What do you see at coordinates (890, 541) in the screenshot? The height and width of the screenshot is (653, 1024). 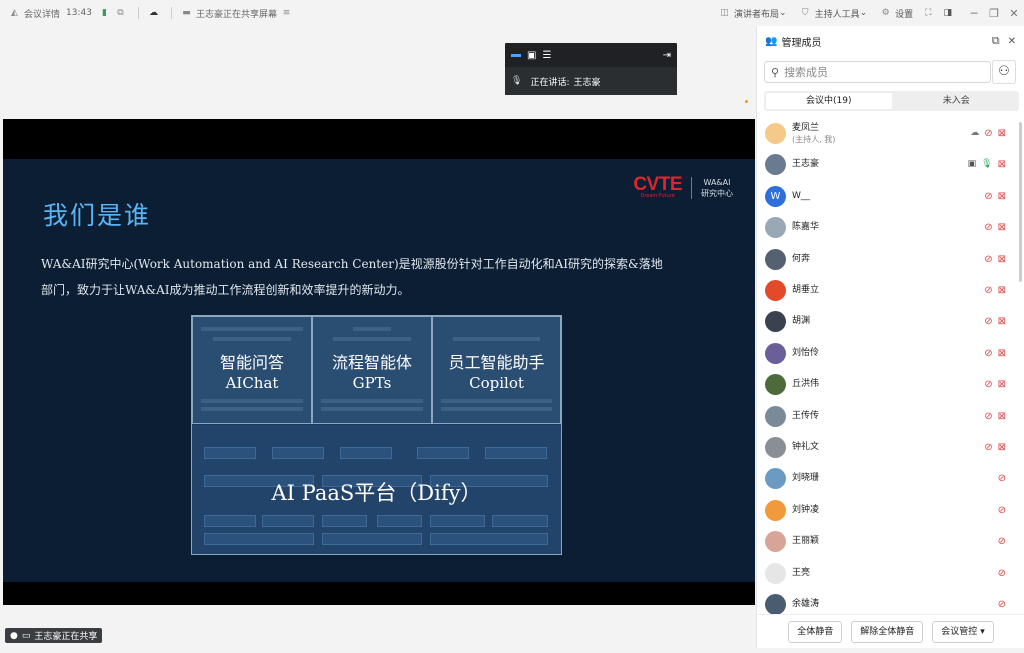 I see `member-row: 王丽颖 ⊘` at bounding box center [890, 541].